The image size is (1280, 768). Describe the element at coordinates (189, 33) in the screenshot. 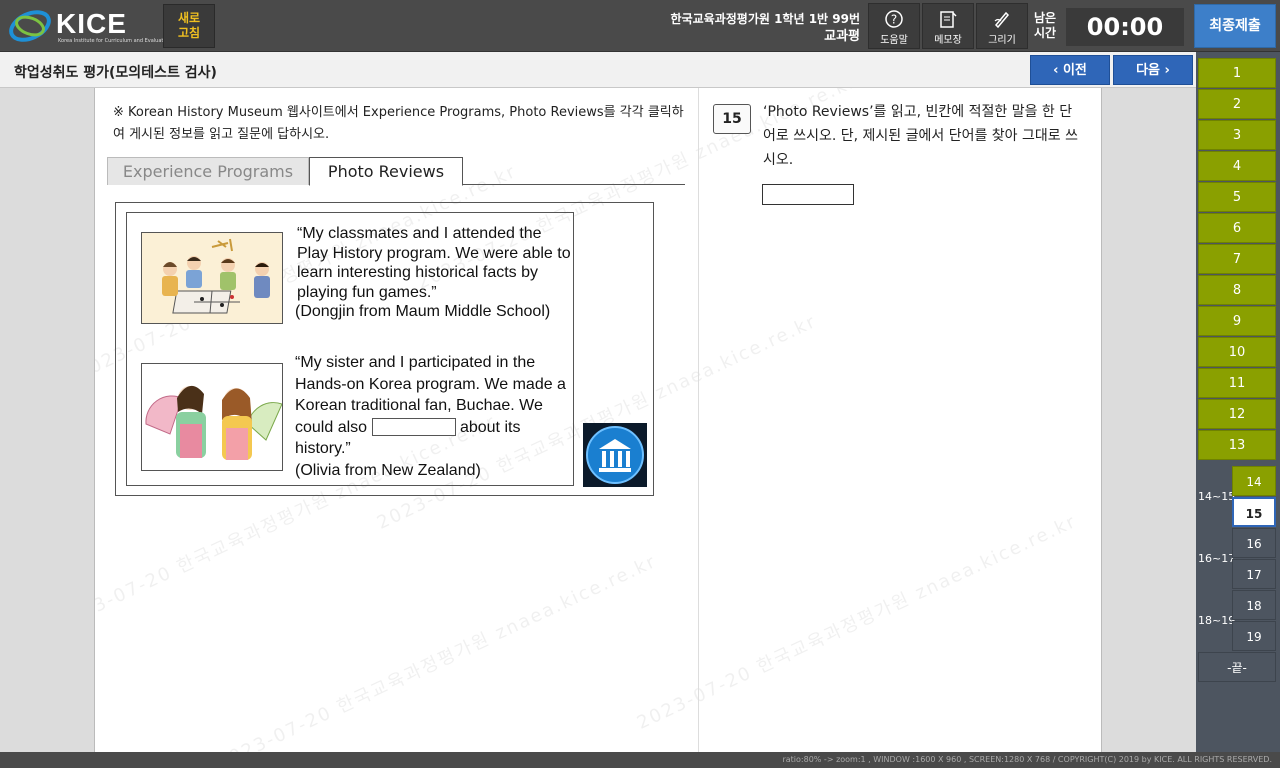

I see `refresh-label-2: 고침` at that location.